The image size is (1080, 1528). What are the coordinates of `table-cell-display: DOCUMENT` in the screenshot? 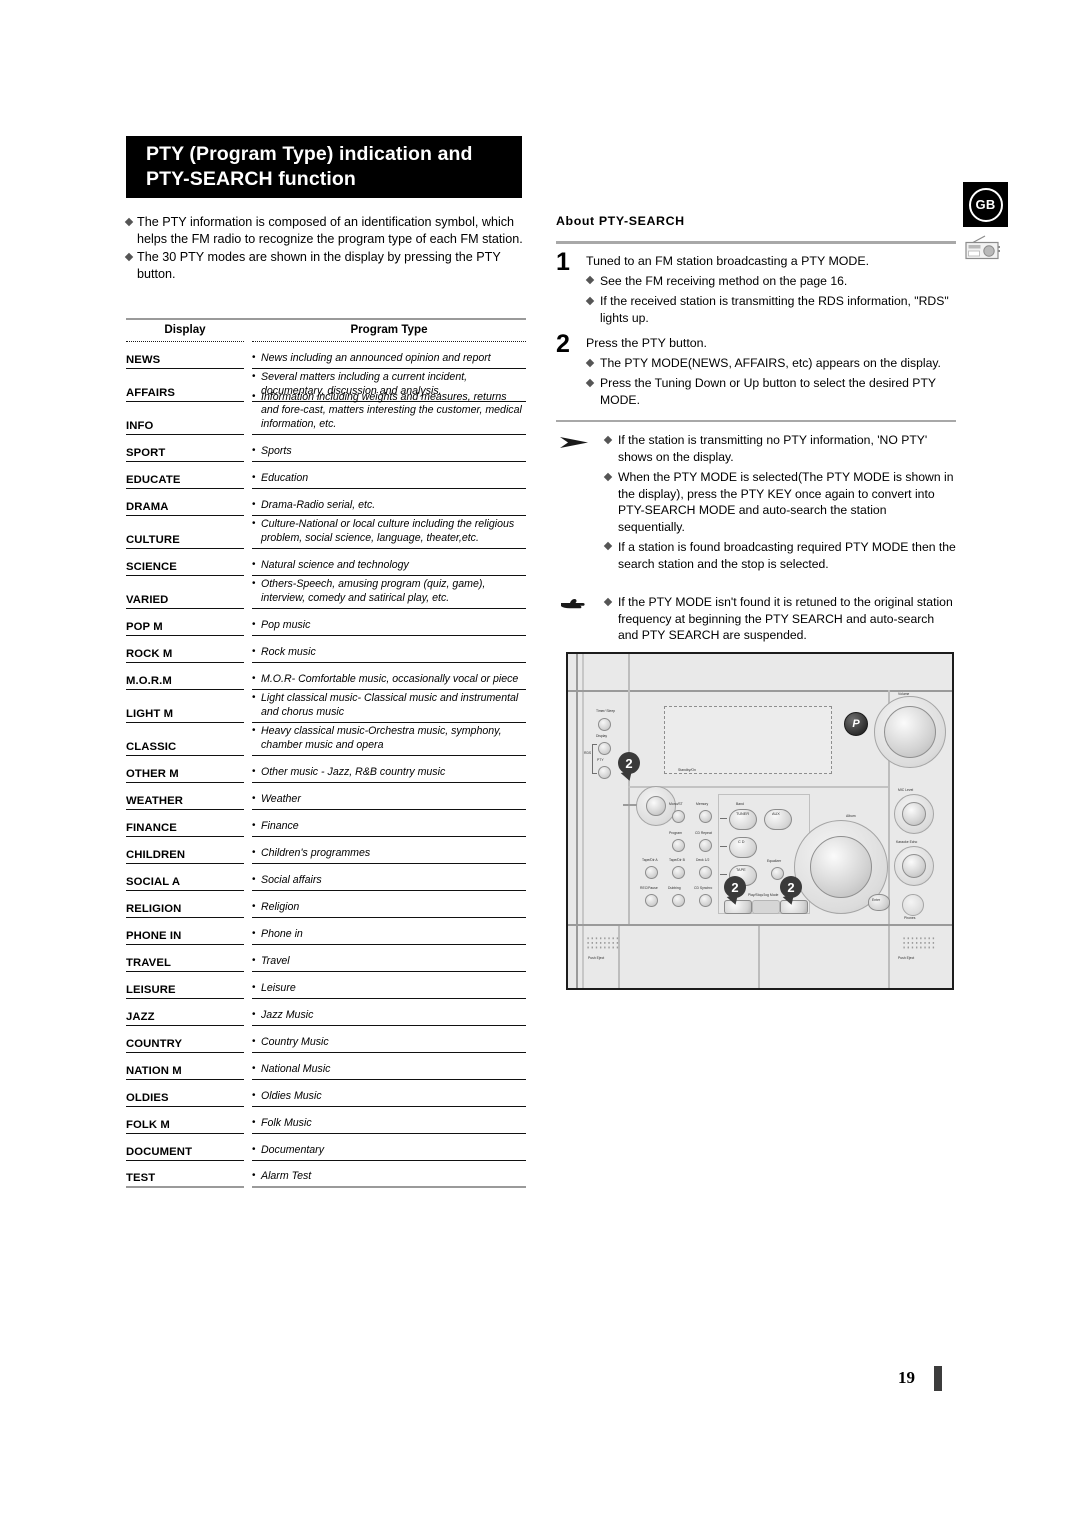 It's located at (185, 1147).